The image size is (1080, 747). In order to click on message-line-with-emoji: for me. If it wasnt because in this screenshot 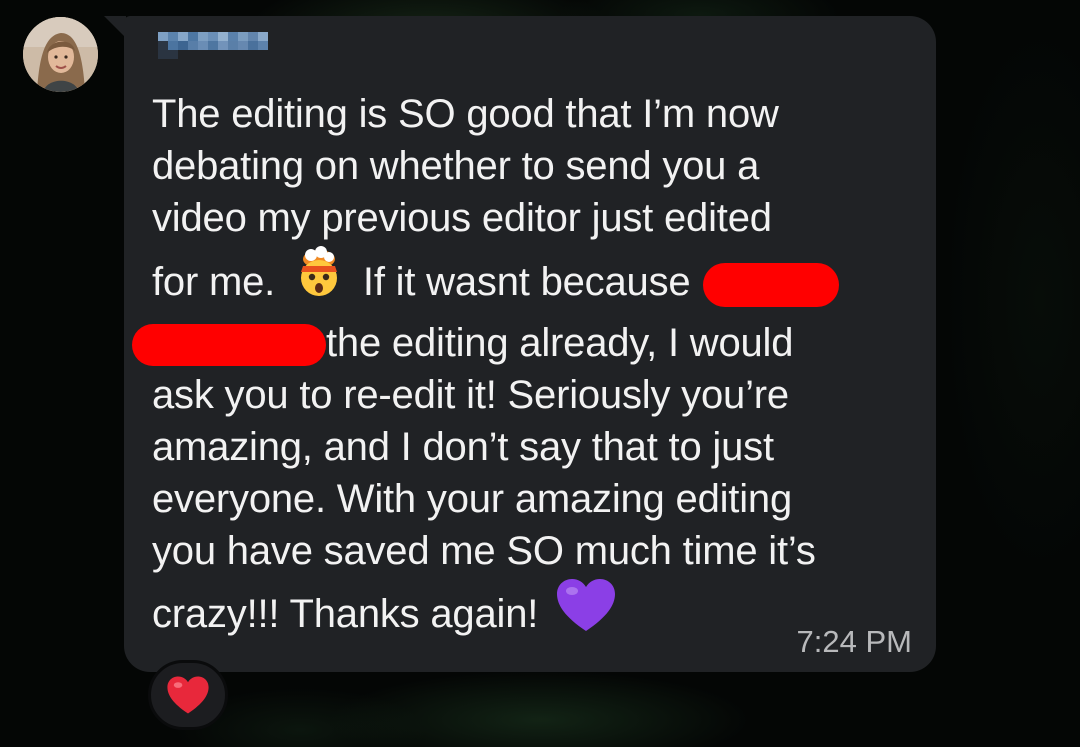, I will do `click(522, 279)`.